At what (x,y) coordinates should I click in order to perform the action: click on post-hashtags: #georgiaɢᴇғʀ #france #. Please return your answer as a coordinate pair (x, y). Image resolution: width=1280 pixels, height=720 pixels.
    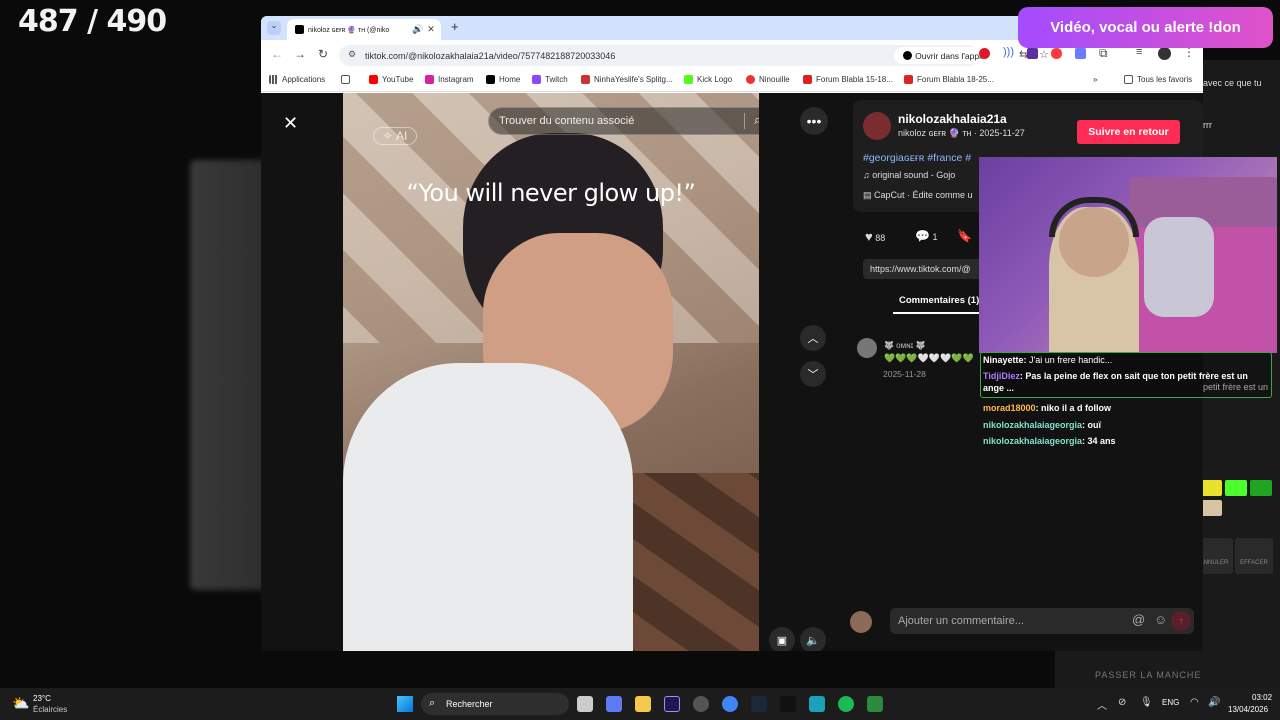
    Looking at the image, I should click on (917, 158).